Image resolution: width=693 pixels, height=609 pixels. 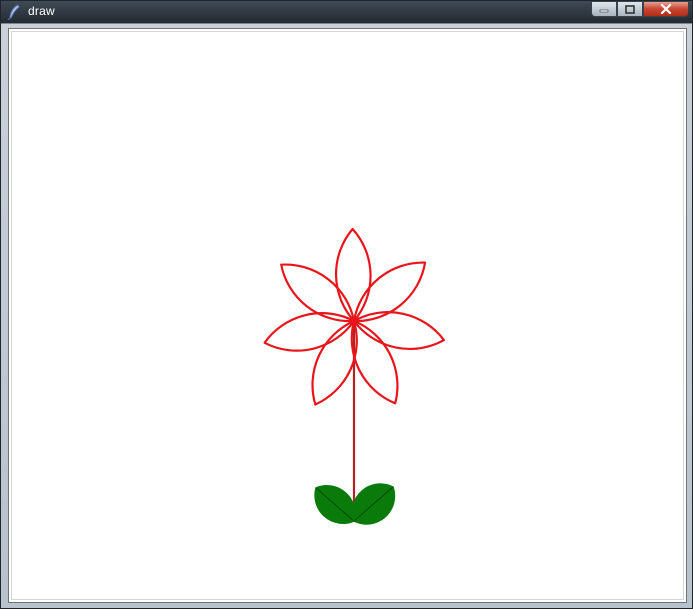 I want to click on window-controls, so click(x=640, y=9).